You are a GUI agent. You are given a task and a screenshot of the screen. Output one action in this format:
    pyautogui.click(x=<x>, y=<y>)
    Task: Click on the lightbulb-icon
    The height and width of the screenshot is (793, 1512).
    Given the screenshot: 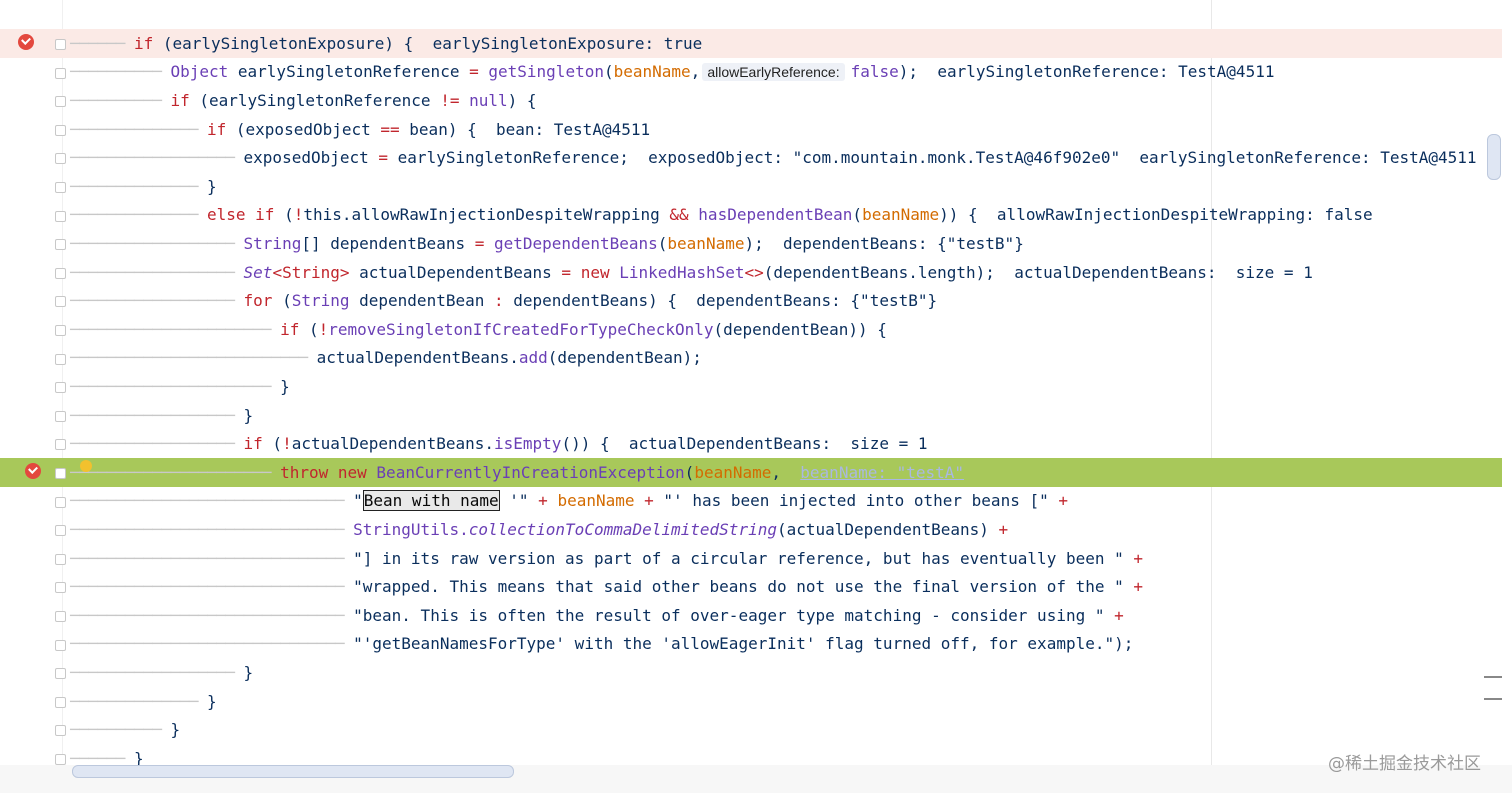 What is the action you would take?
    pyautogui.click(x=86, y=466)
    